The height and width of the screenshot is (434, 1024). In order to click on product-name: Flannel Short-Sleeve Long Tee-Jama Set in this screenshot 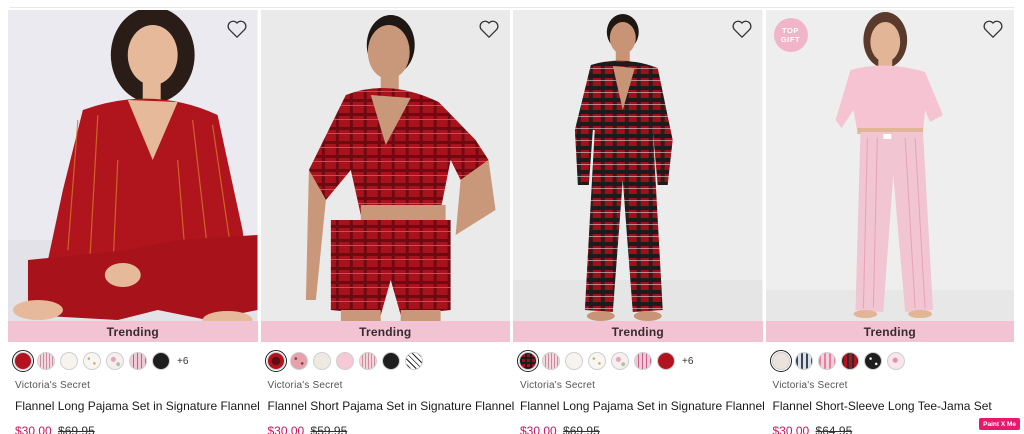, I will do `click(894, 406)`.